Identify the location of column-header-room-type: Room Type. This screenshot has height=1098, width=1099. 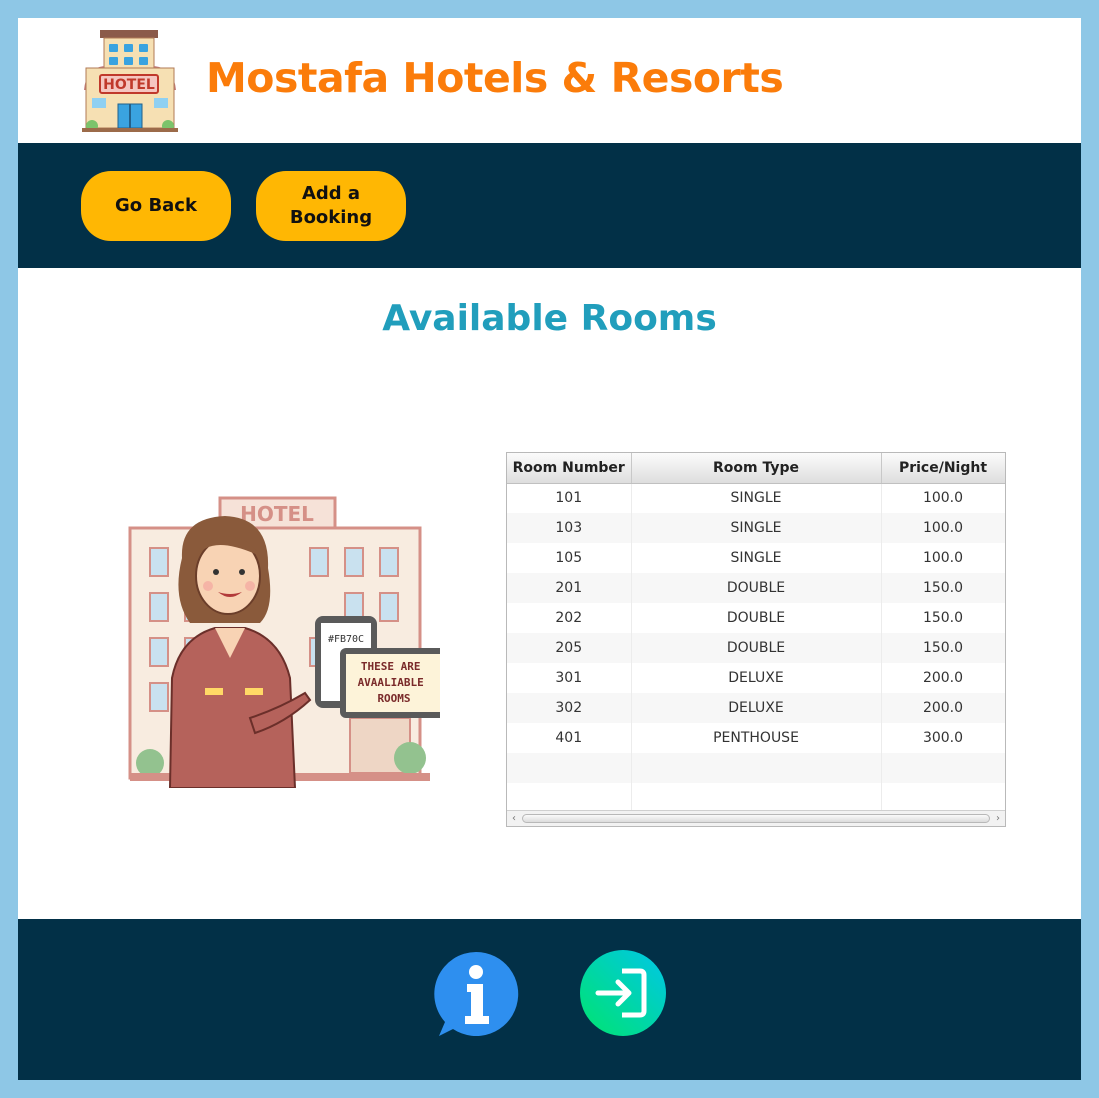
(756, 468).